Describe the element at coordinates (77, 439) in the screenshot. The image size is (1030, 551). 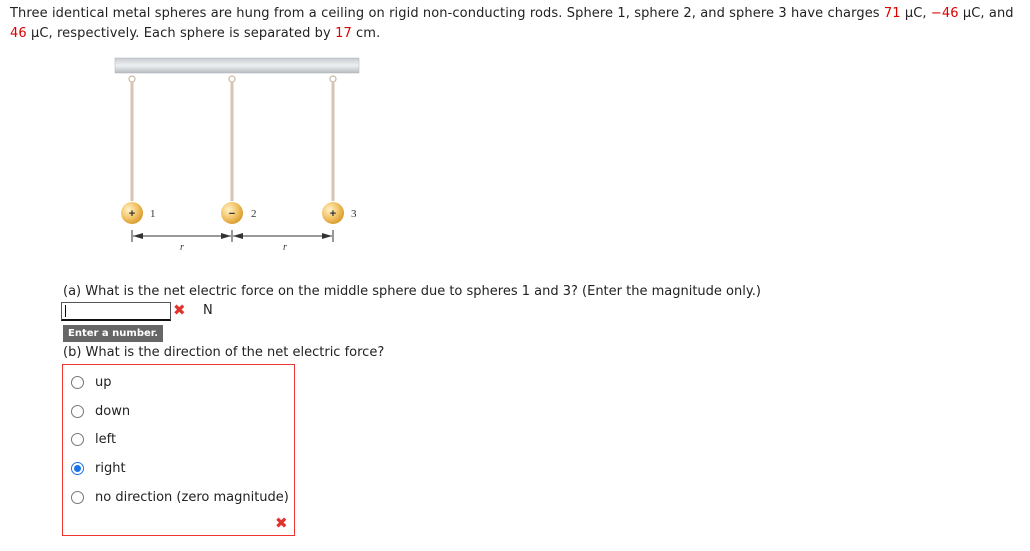
I see `radio-left` at that location.